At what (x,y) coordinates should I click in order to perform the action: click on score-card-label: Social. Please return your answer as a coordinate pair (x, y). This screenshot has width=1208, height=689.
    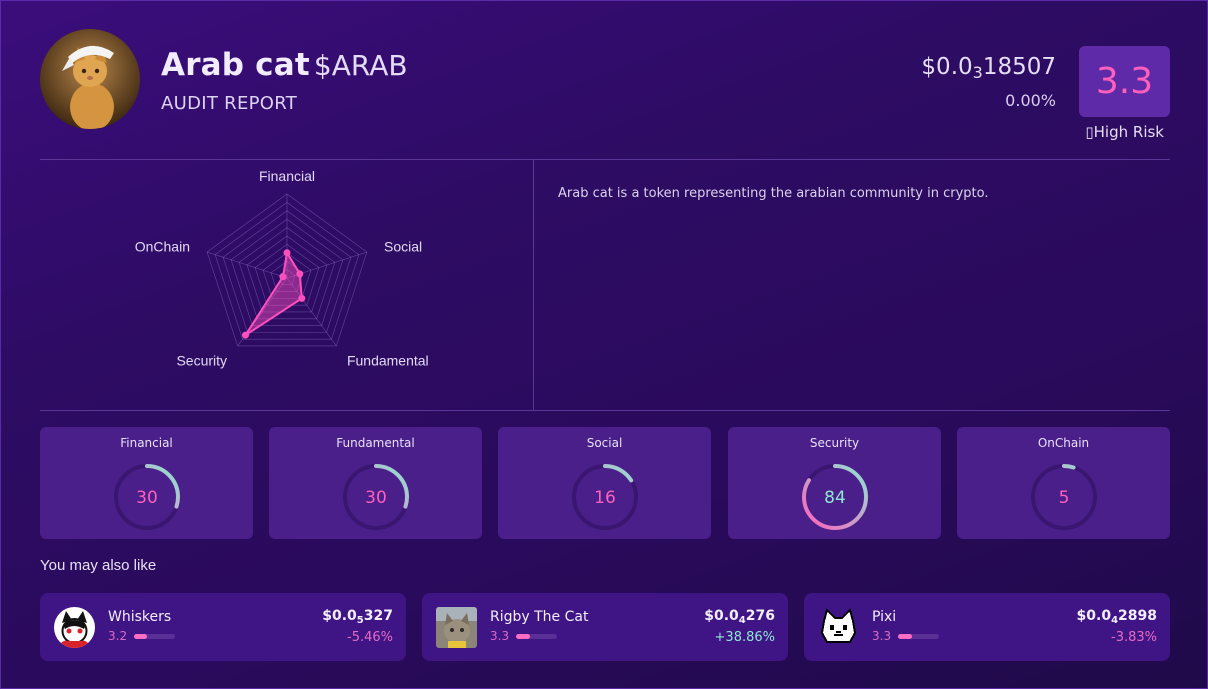
    Looking at the image, I should click on (604, 443).